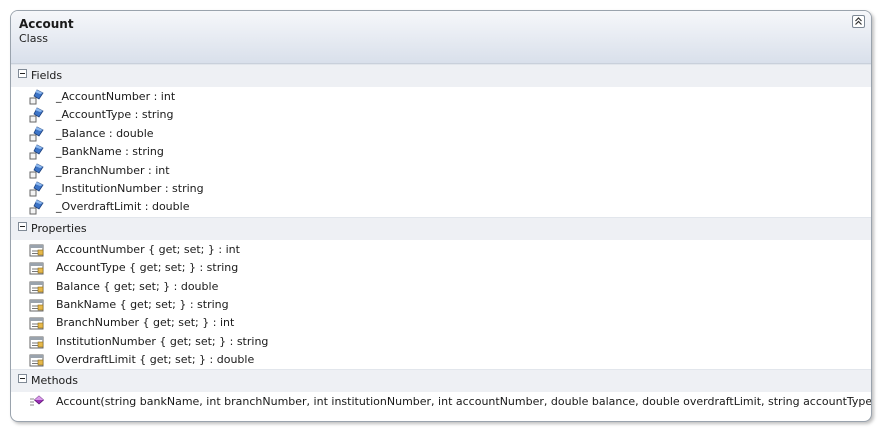 The width and height of the screenshot is (883, 433). Describe the element at coordinates (145, 323) in the screenshot. I see `property-member-label: BranchNumber { get; set; } : int` at that location.